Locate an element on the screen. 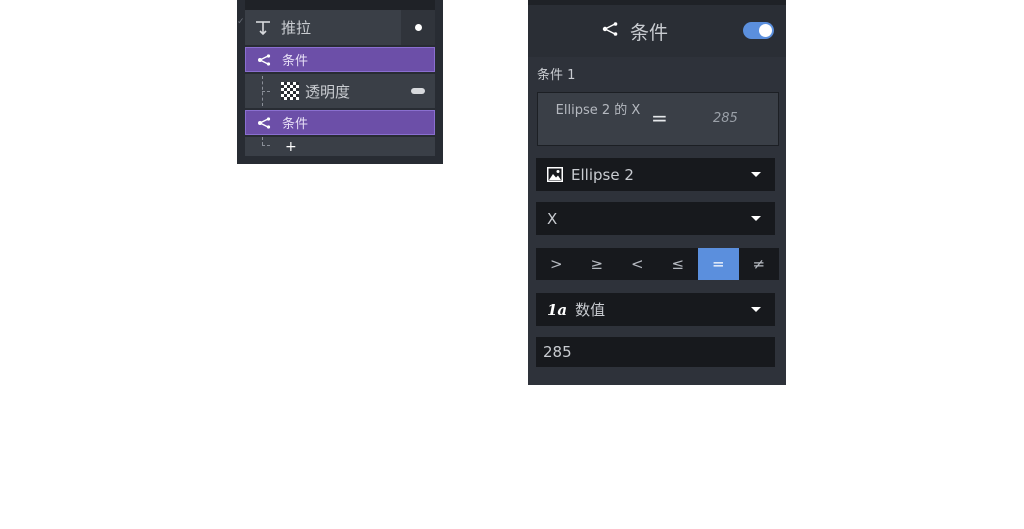 This screenshot has width=1024, height=529. state-dot-icon is located at coordinates (418, 27).